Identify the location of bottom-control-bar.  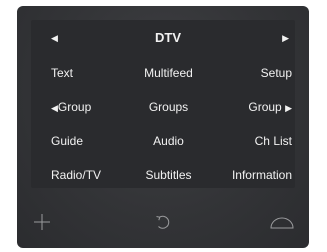
(163, 227).